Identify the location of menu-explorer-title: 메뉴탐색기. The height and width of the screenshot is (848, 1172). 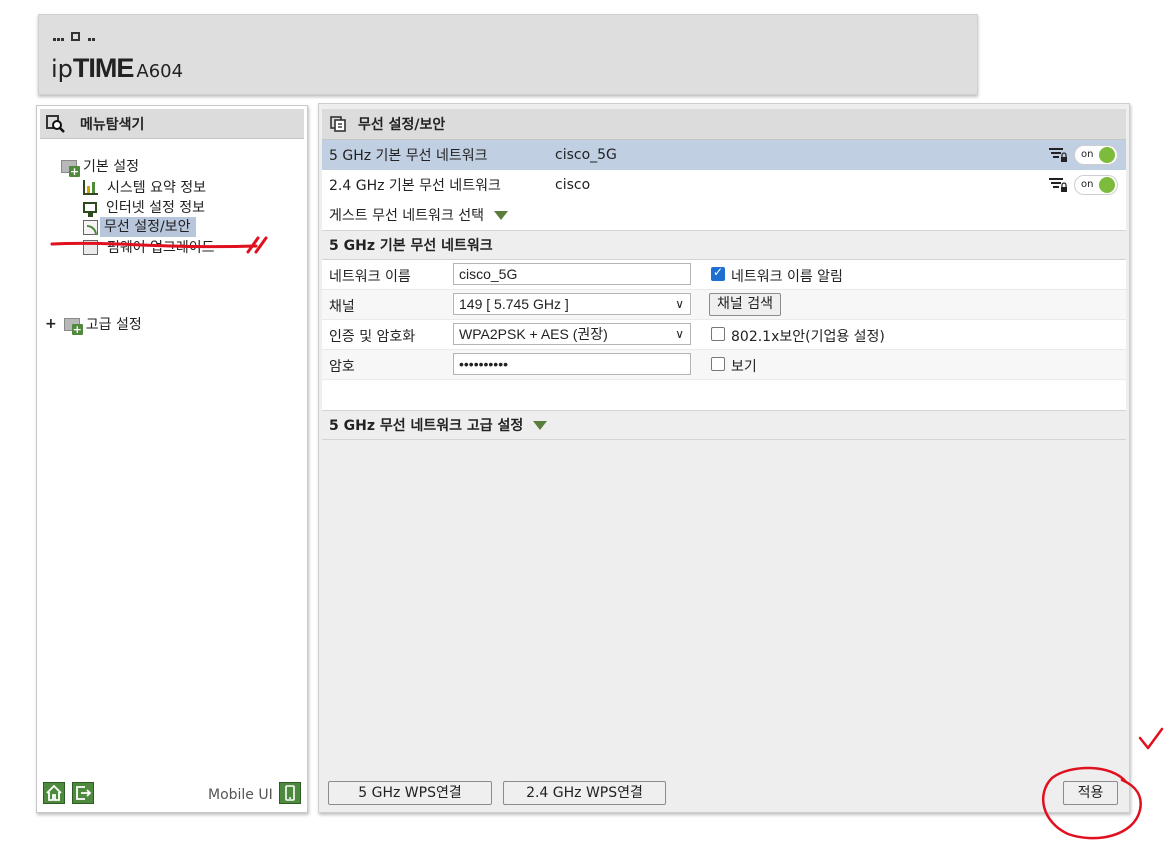
(112, 124).